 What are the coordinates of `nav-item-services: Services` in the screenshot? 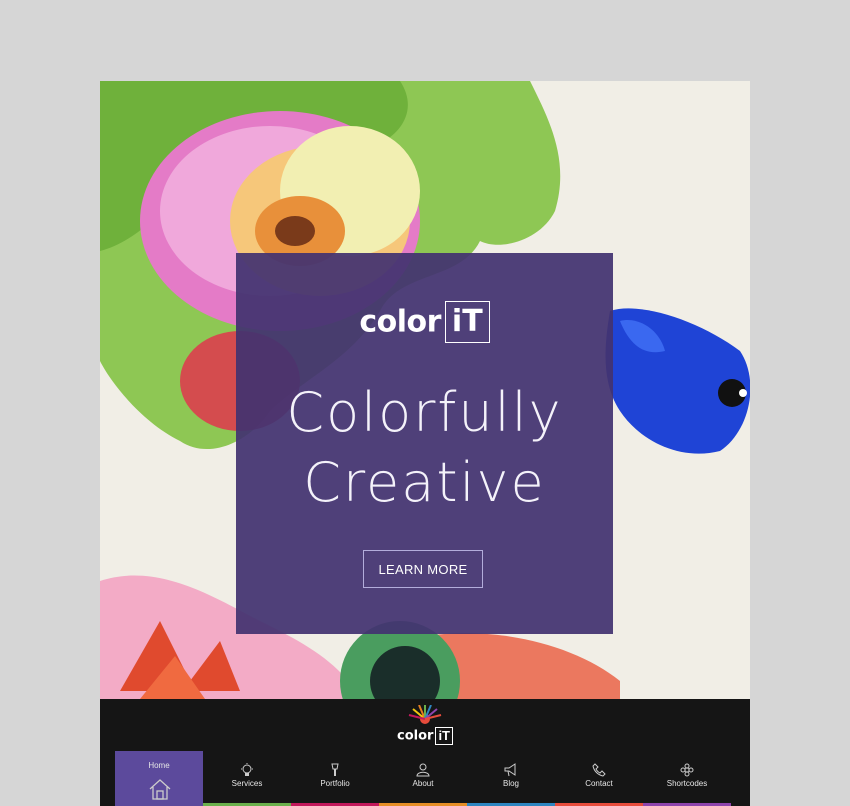 It's located at (247, 778).